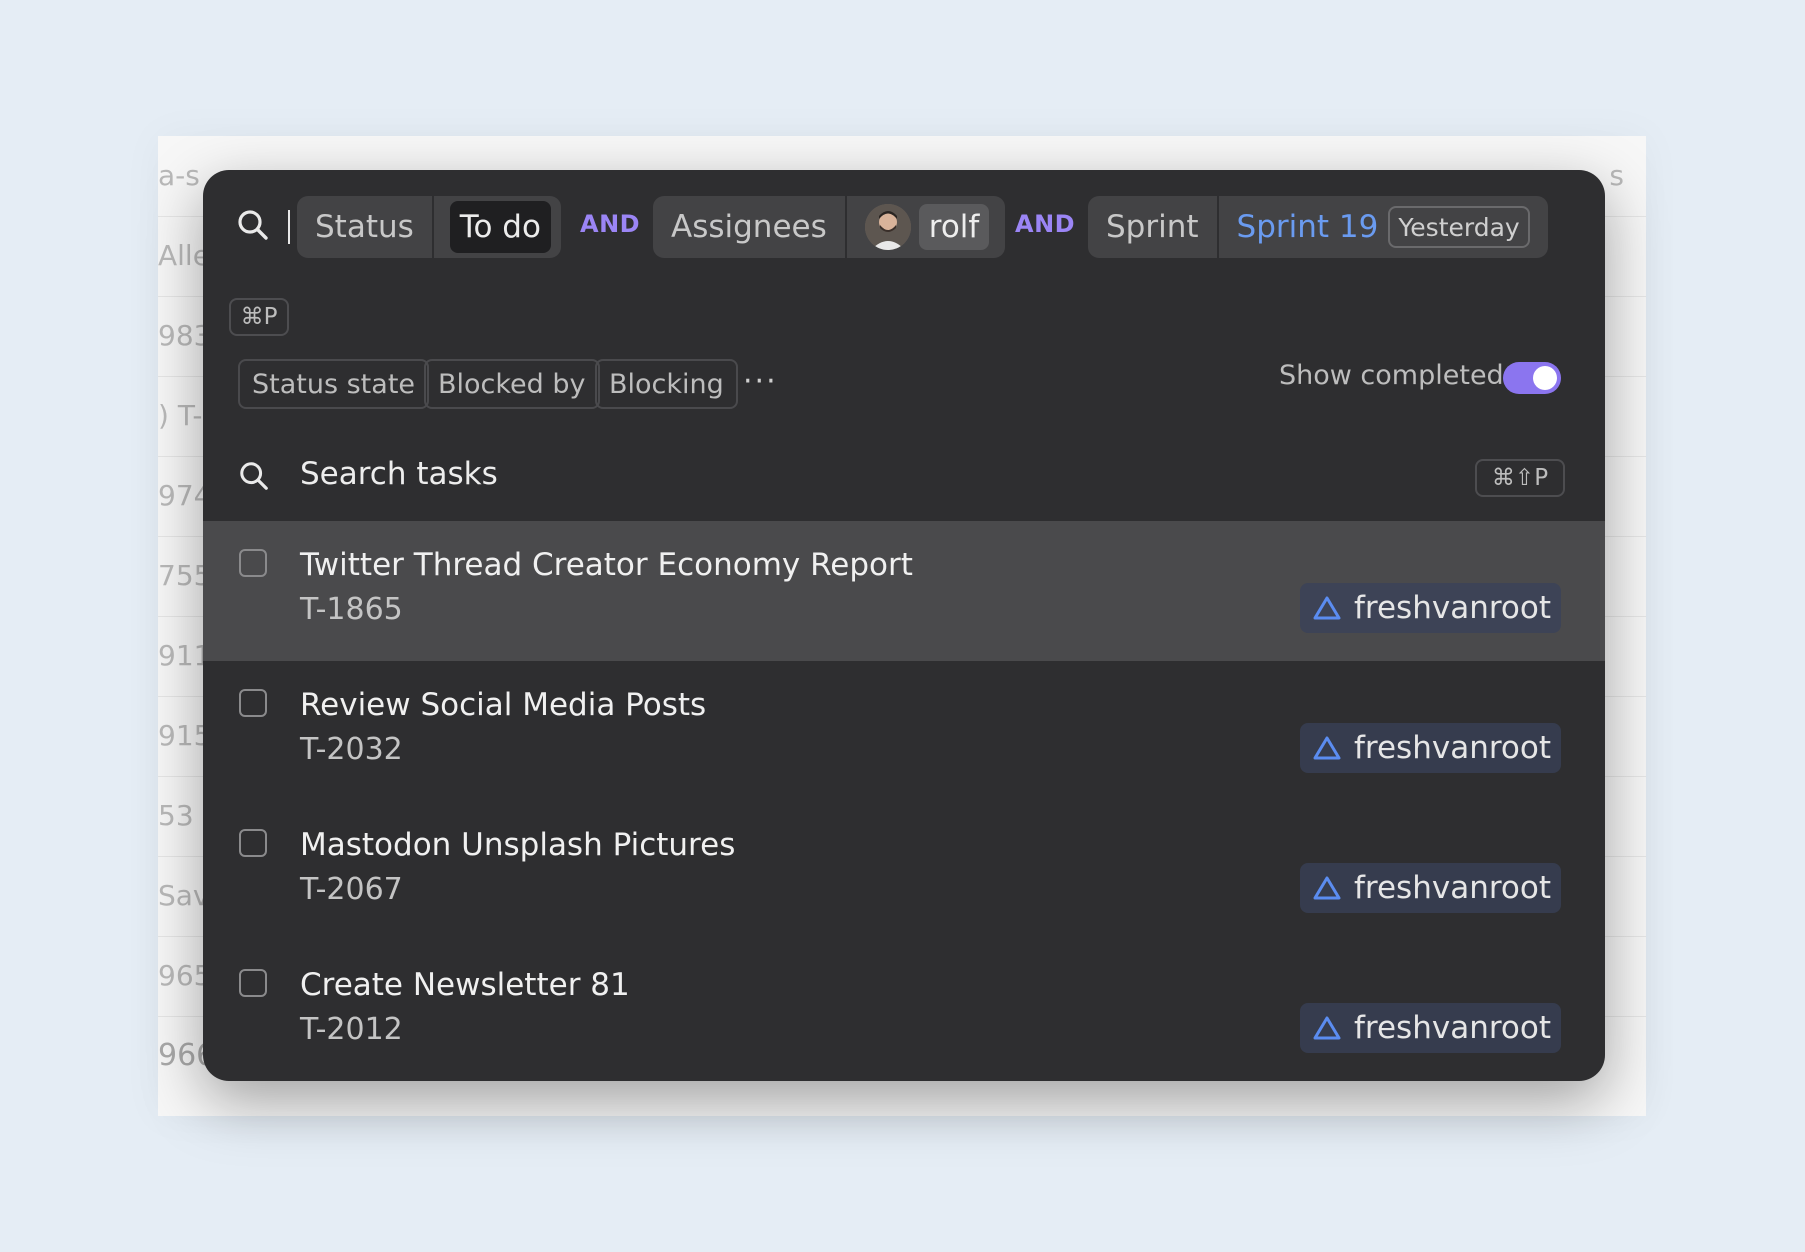 Image resolution: width=1805 pixels, height=1252 pixels. Describe the element at coordinates (399, 474) in the screenshot. I see `search-tasks-input: Search tasks` at that location.